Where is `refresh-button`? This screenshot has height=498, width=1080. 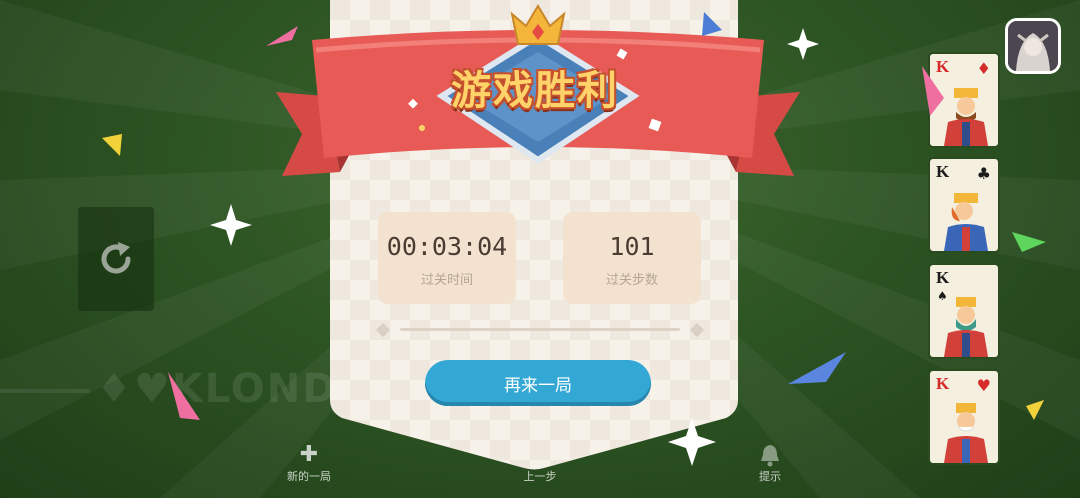 refresh-button is located at coordinates (116, 259).